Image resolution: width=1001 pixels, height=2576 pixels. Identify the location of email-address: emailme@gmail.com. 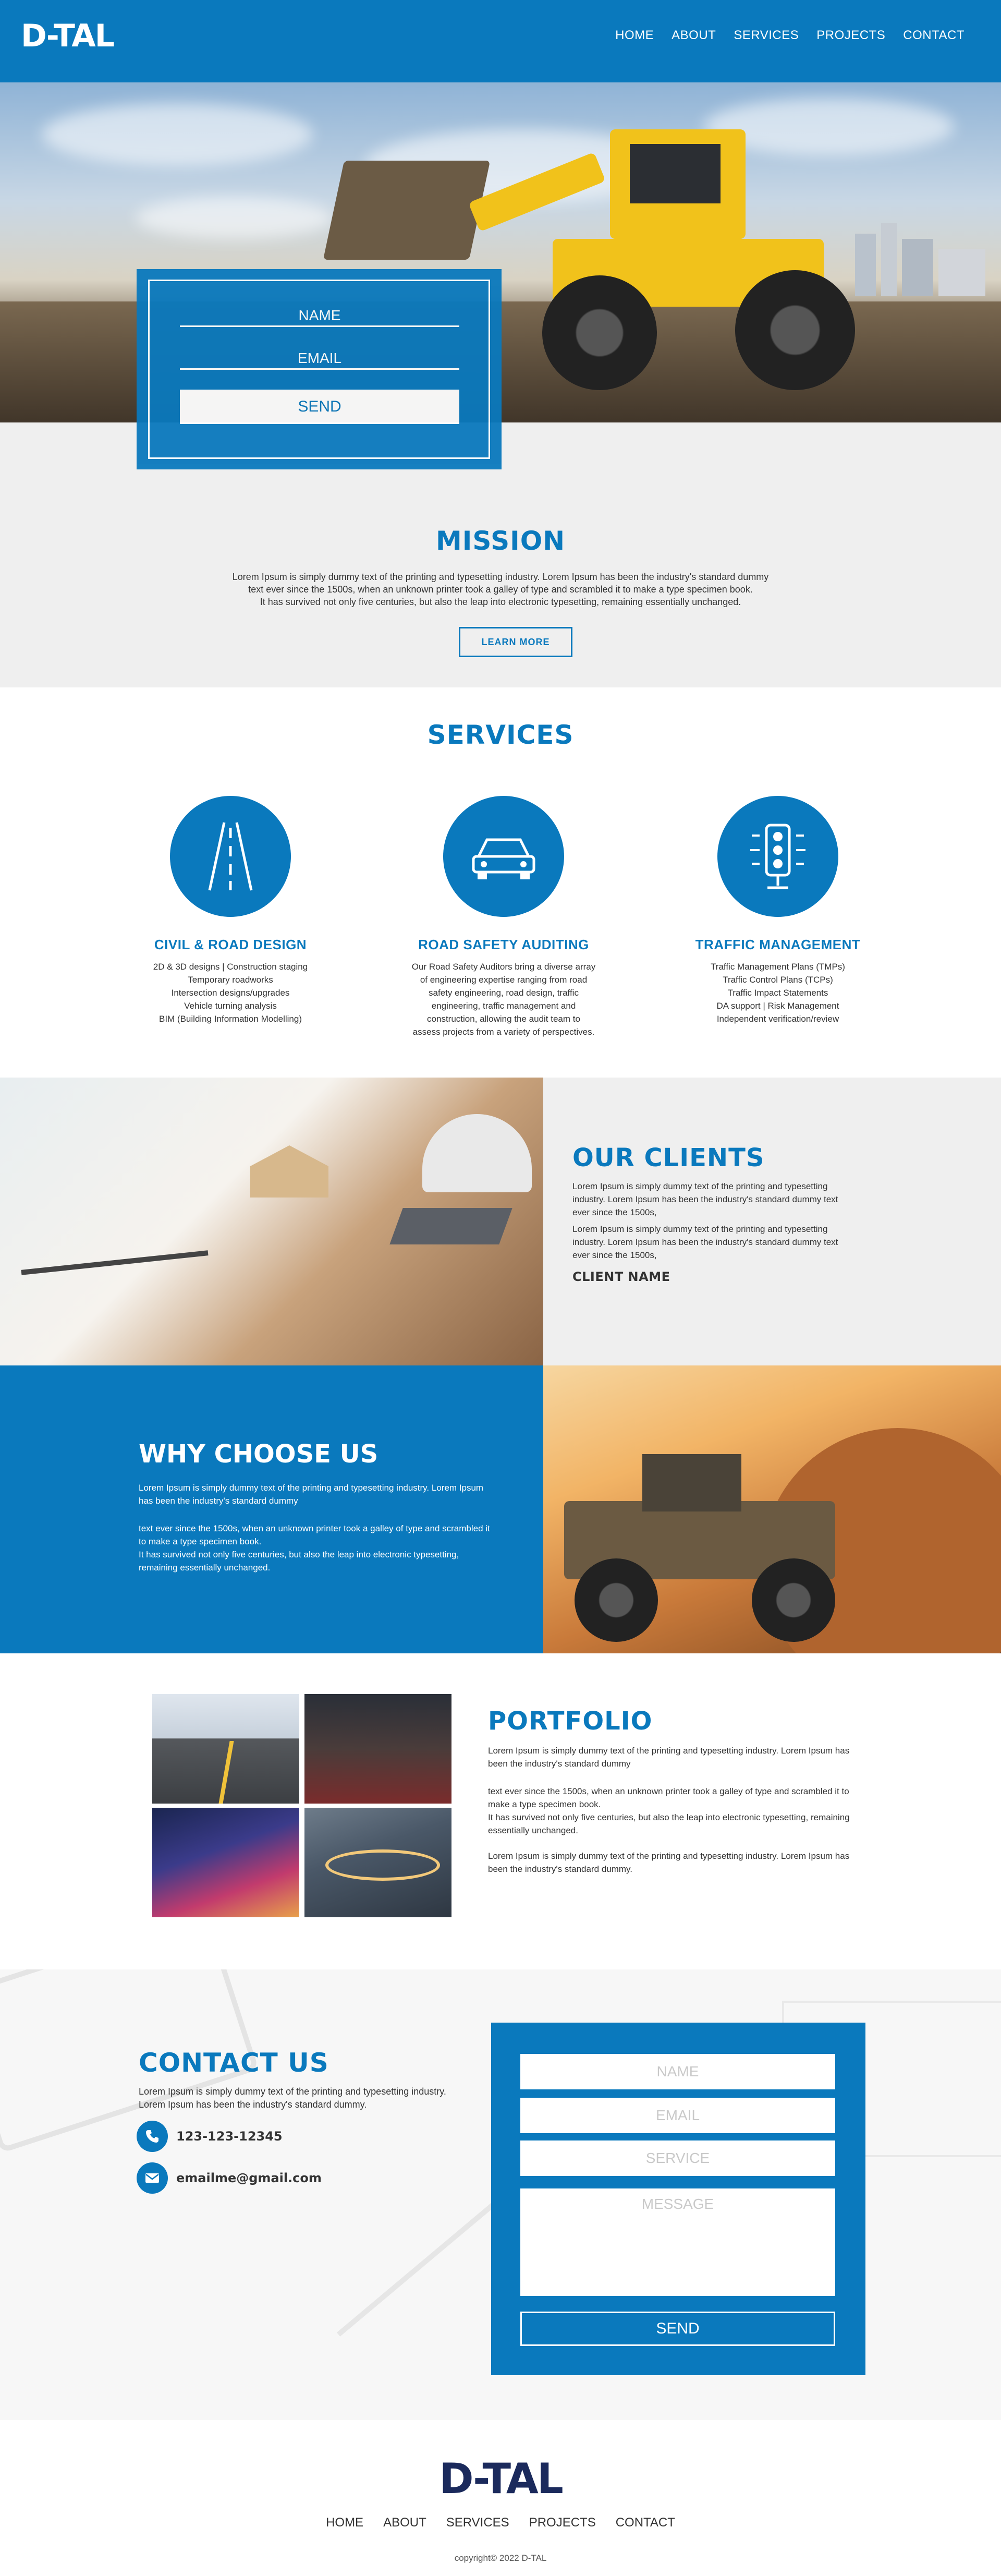
(249, 2178).